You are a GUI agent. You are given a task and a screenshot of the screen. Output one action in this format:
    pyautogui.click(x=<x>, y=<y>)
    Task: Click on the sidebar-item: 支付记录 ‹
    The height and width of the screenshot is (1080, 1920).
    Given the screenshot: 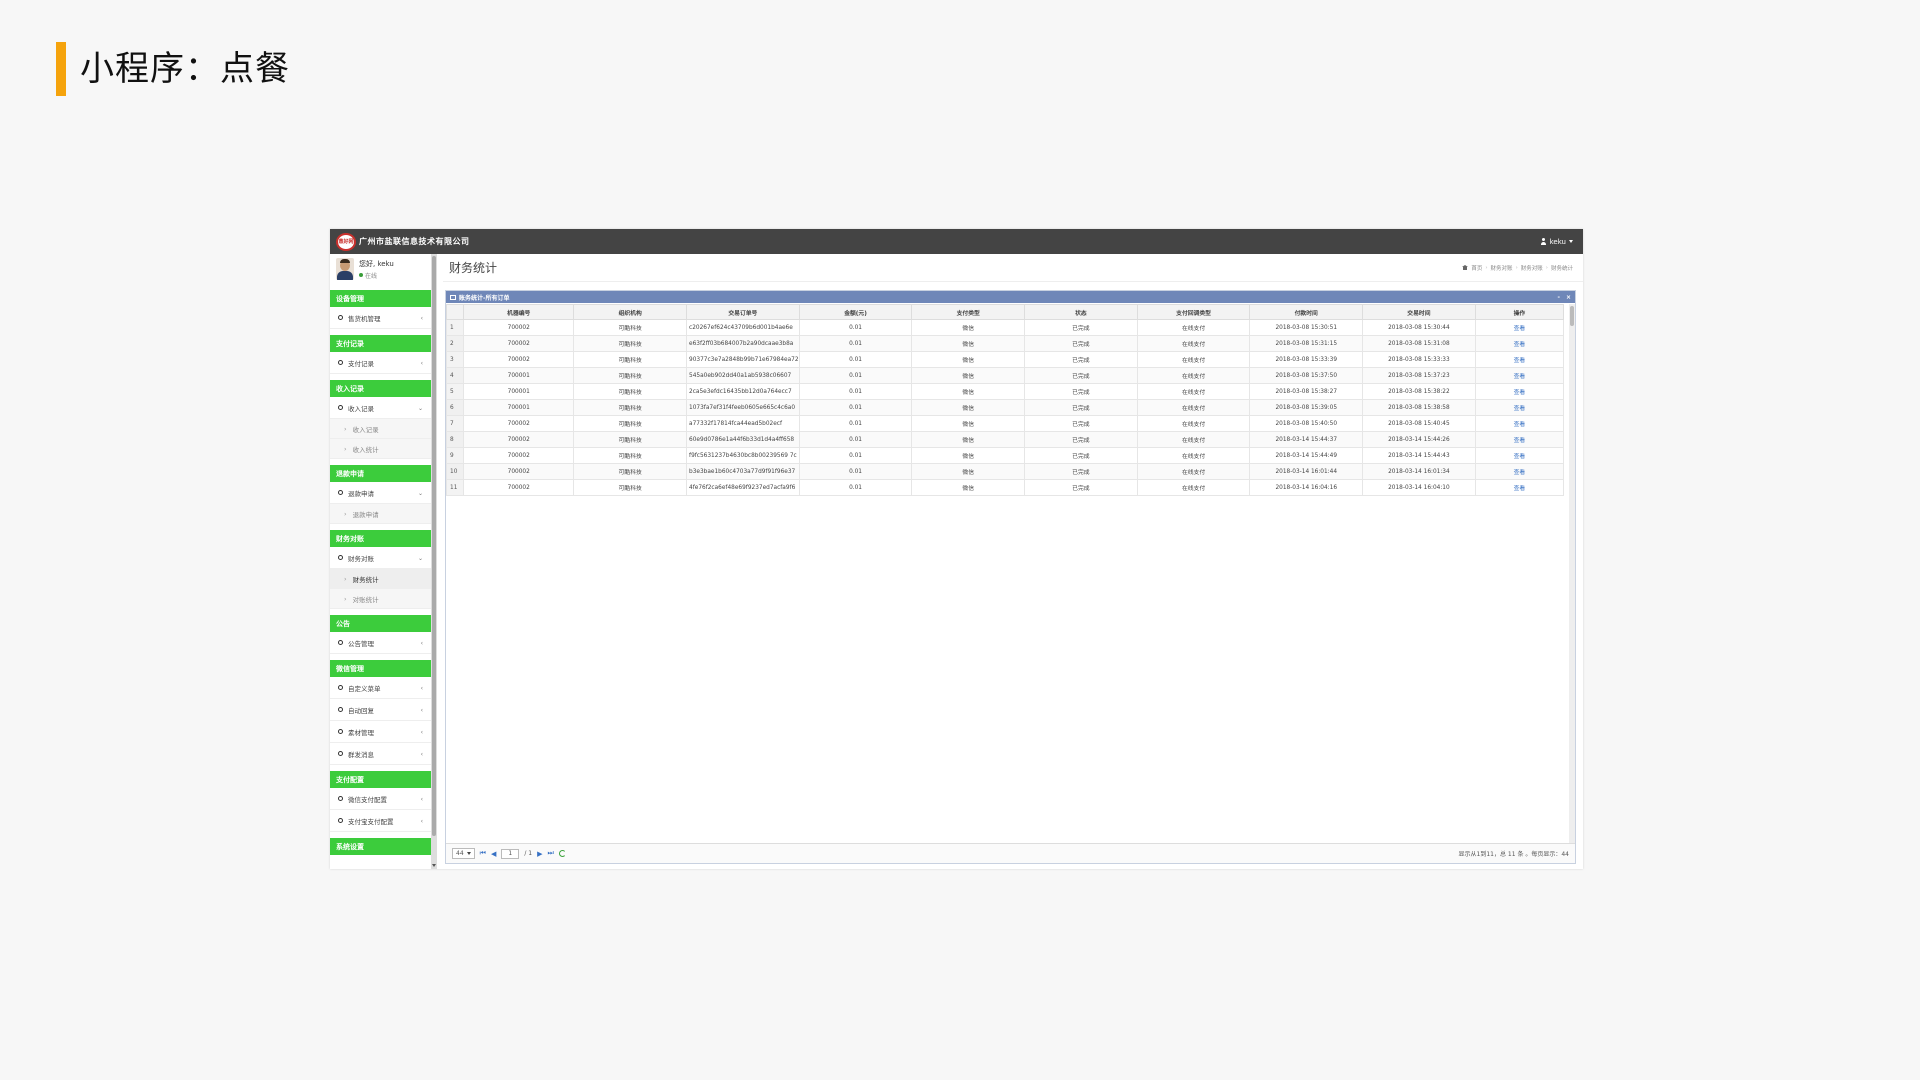 What is the action you would take?
    pyautogui.click(x=380, y=363)
    